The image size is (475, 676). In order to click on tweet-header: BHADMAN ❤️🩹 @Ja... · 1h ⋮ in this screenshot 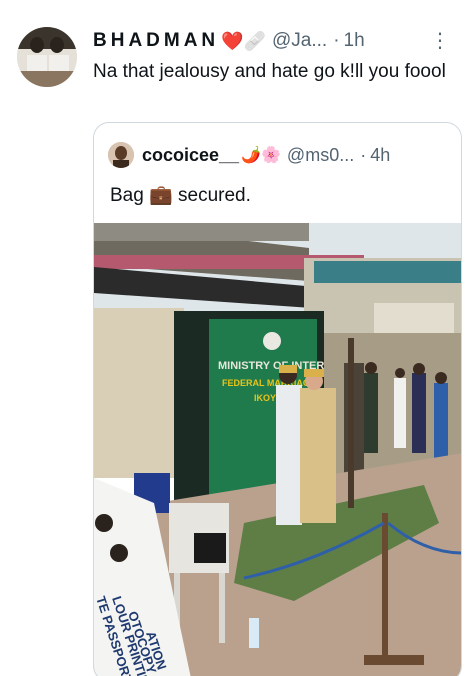, I will do `click(277, 41)`.